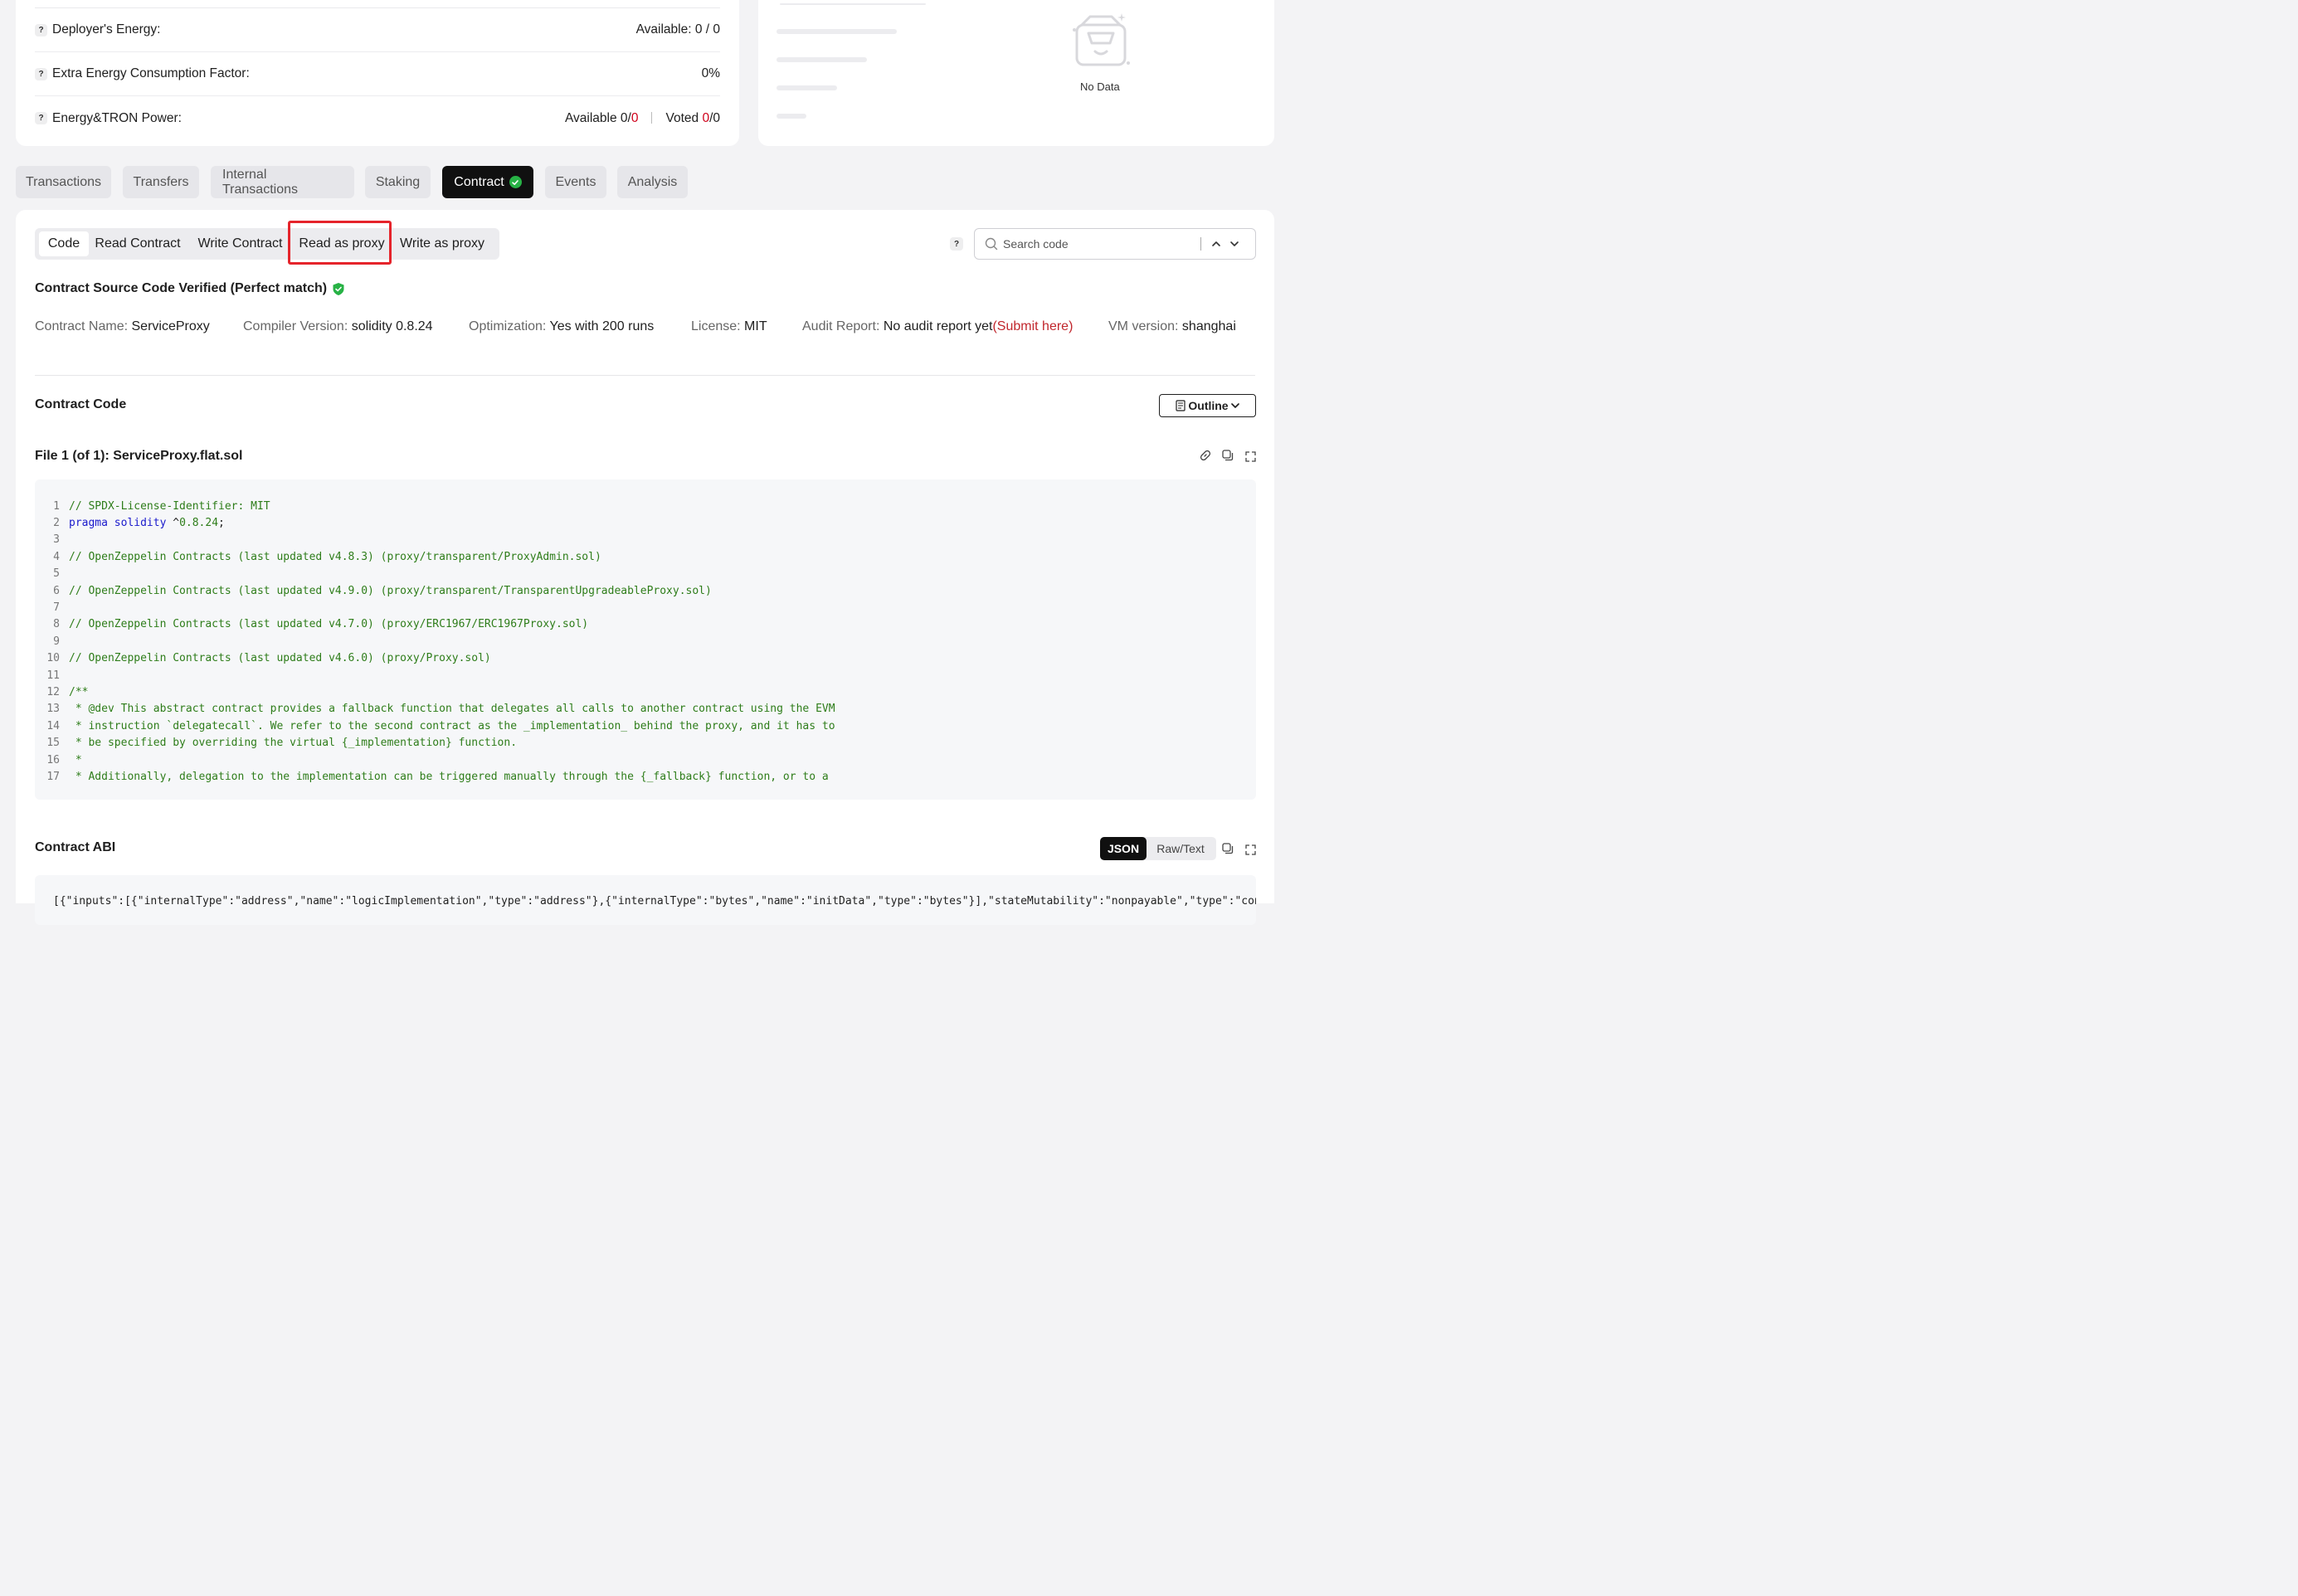 This screenshot has height=1596, width=2298. Describe the element at coordinates (634, 117) in the screenshot. I see `available-red-value: 0` at that location.